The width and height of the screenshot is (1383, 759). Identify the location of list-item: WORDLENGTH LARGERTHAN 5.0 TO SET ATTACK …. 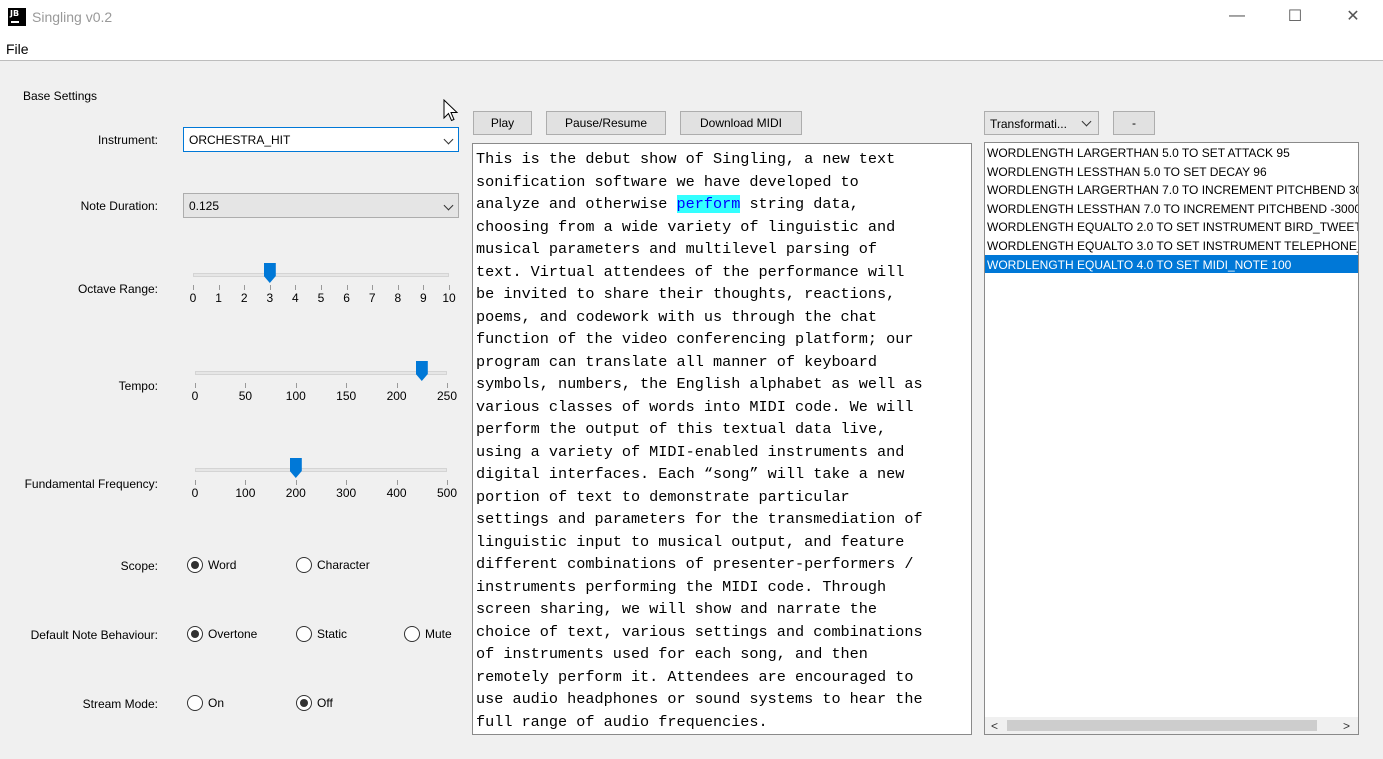
(1171, 152).